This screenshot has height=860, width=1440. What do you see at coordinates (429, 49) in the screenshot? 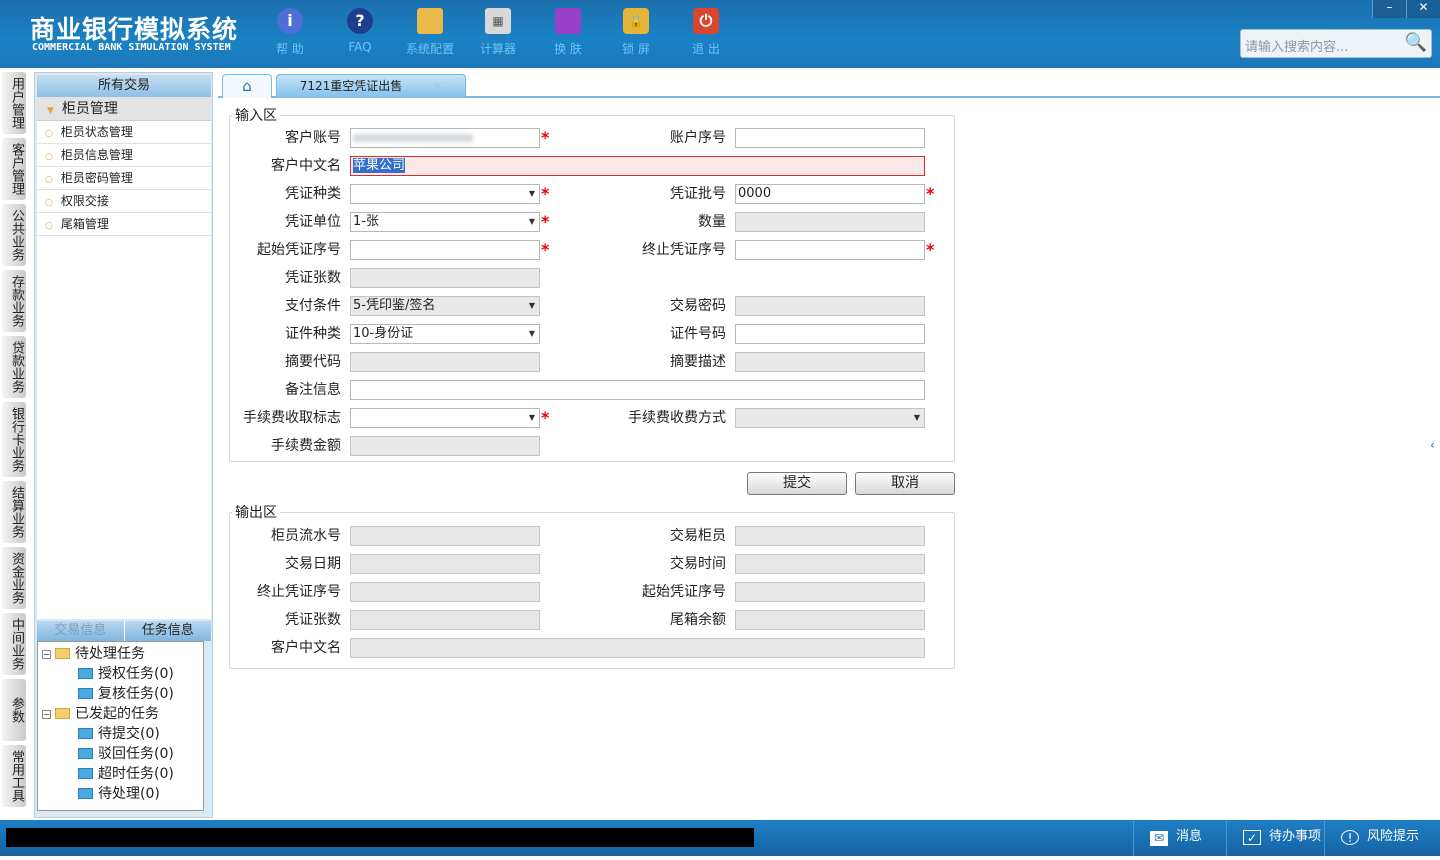
I see `system-config-label: 系统配置` at bounding box center [429, 49].